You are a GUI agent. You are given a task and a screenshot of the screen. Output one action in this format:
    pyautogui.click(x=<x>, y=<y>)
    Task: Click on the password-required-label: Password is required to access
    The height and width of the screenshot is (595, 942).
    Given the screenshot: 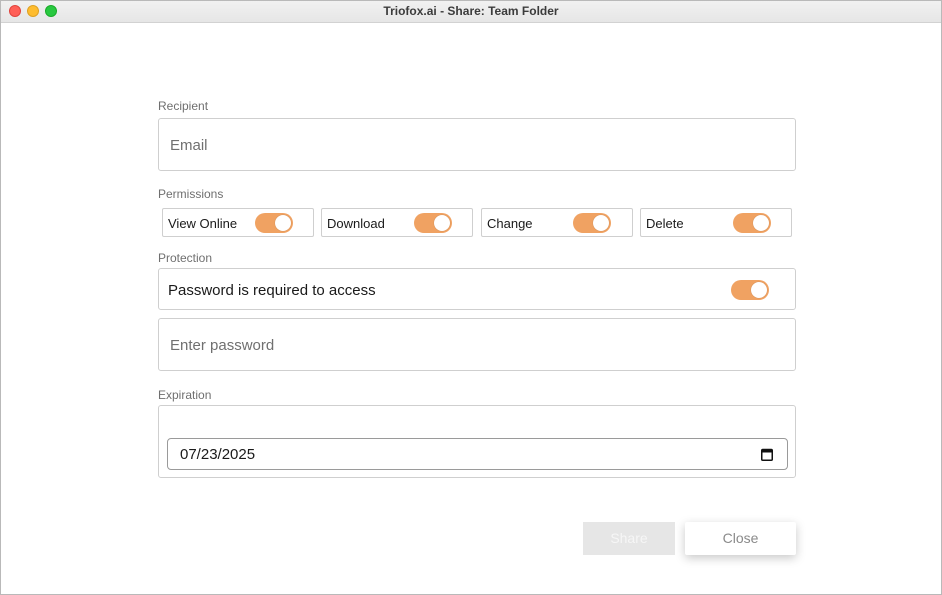 What is the action you would take?
    pyautogui.click(x=272, y=290)
    